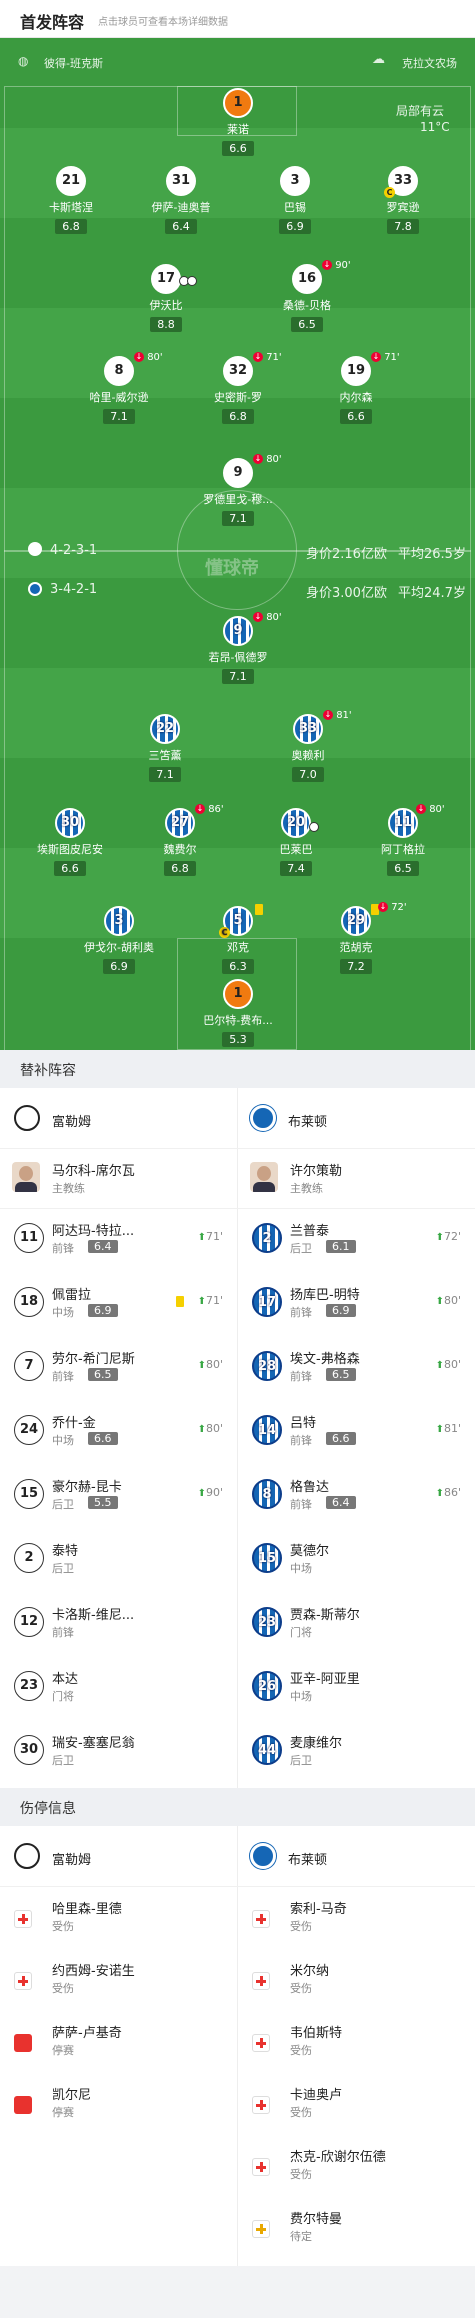  Describe the element at coordinates (119, 390) in the screenshot. I see `player-card: 8 哈里-威尔逊 7.1` at that location.